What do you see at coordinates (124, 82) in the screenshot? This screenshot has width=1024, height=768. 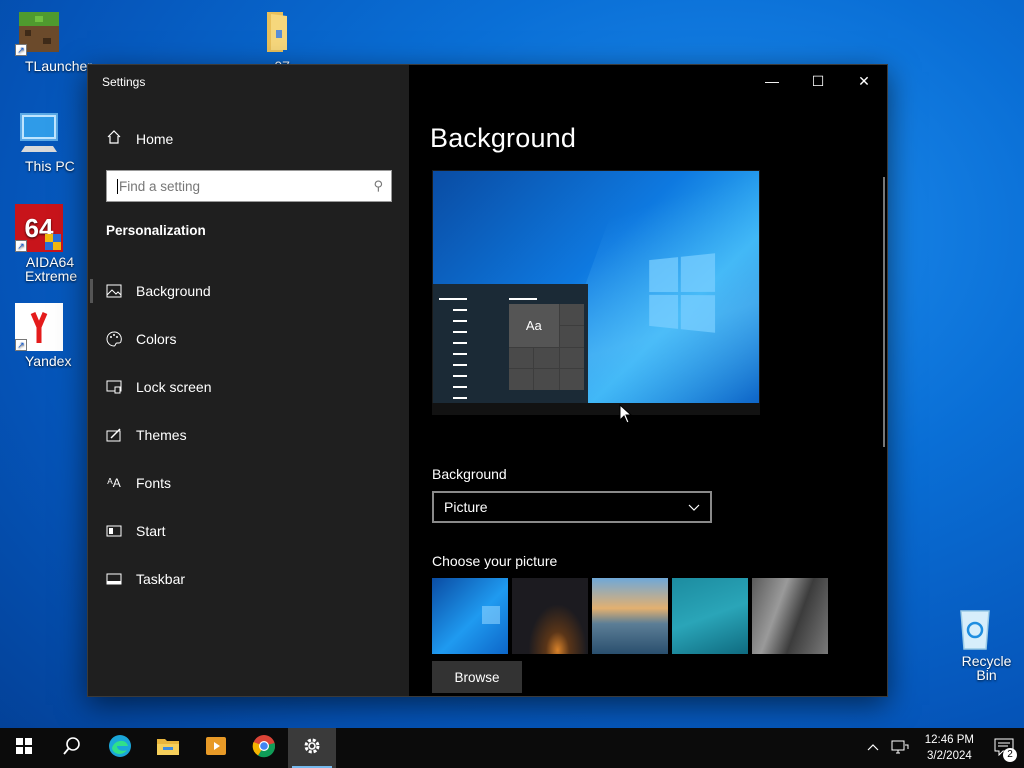 I see `window-title: Settings` at bounding box center [124, 82].